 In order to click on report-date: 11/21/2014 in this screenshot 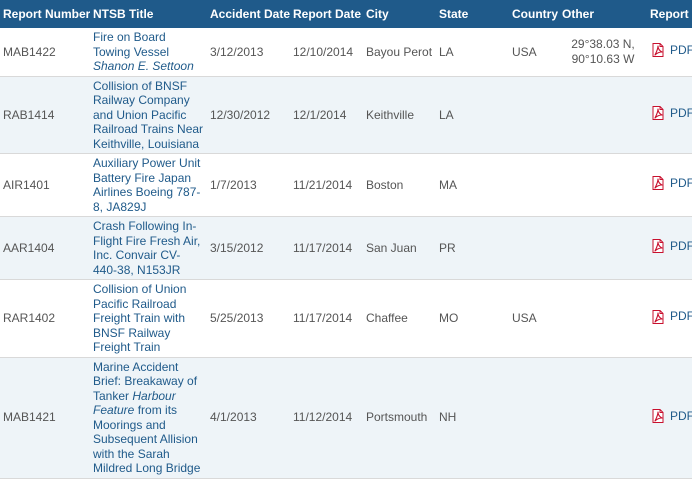, I will do `click(323, 184)`.